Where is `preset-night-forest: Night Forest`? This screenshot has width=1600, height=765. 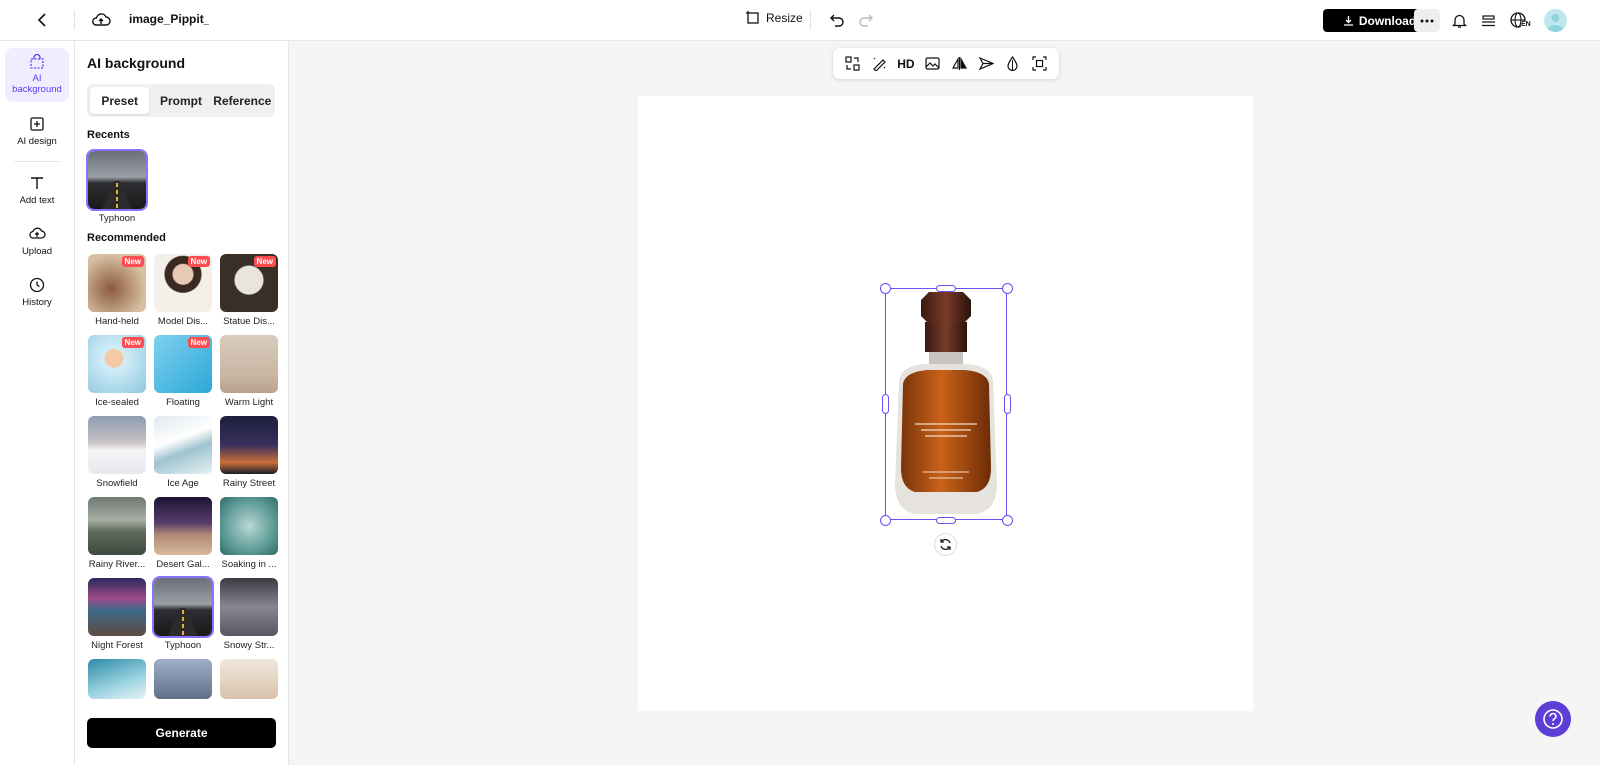 preset-night-forest: Night Forest is located at coordinates (117, 614).